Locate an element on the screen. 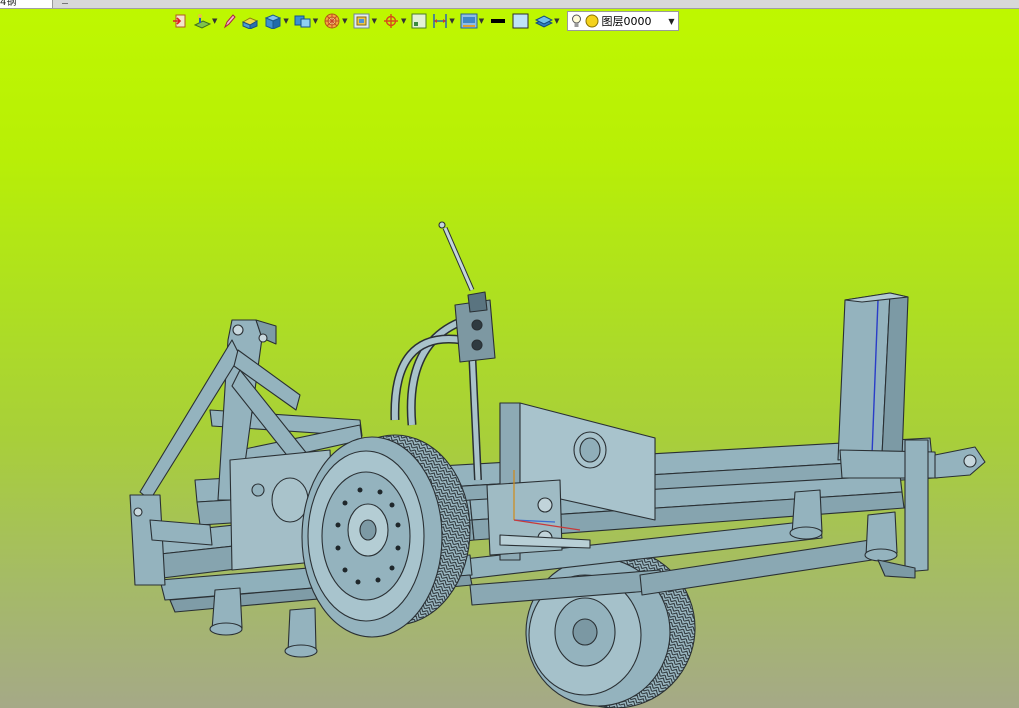 The height and width of the screenshot is (708, 1019). solid-box-button: ▼ is located at coordinates (276, 21).